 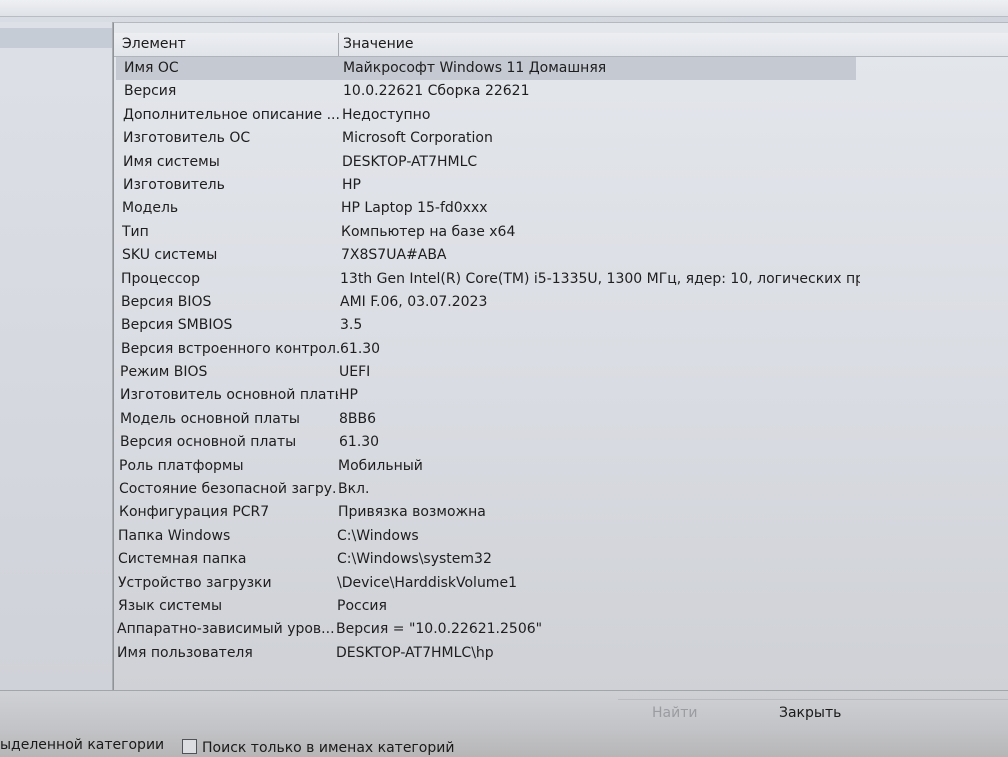 I want to click on table-row: Системная папка C:\Windows\system32, so click(x=561, y=559).